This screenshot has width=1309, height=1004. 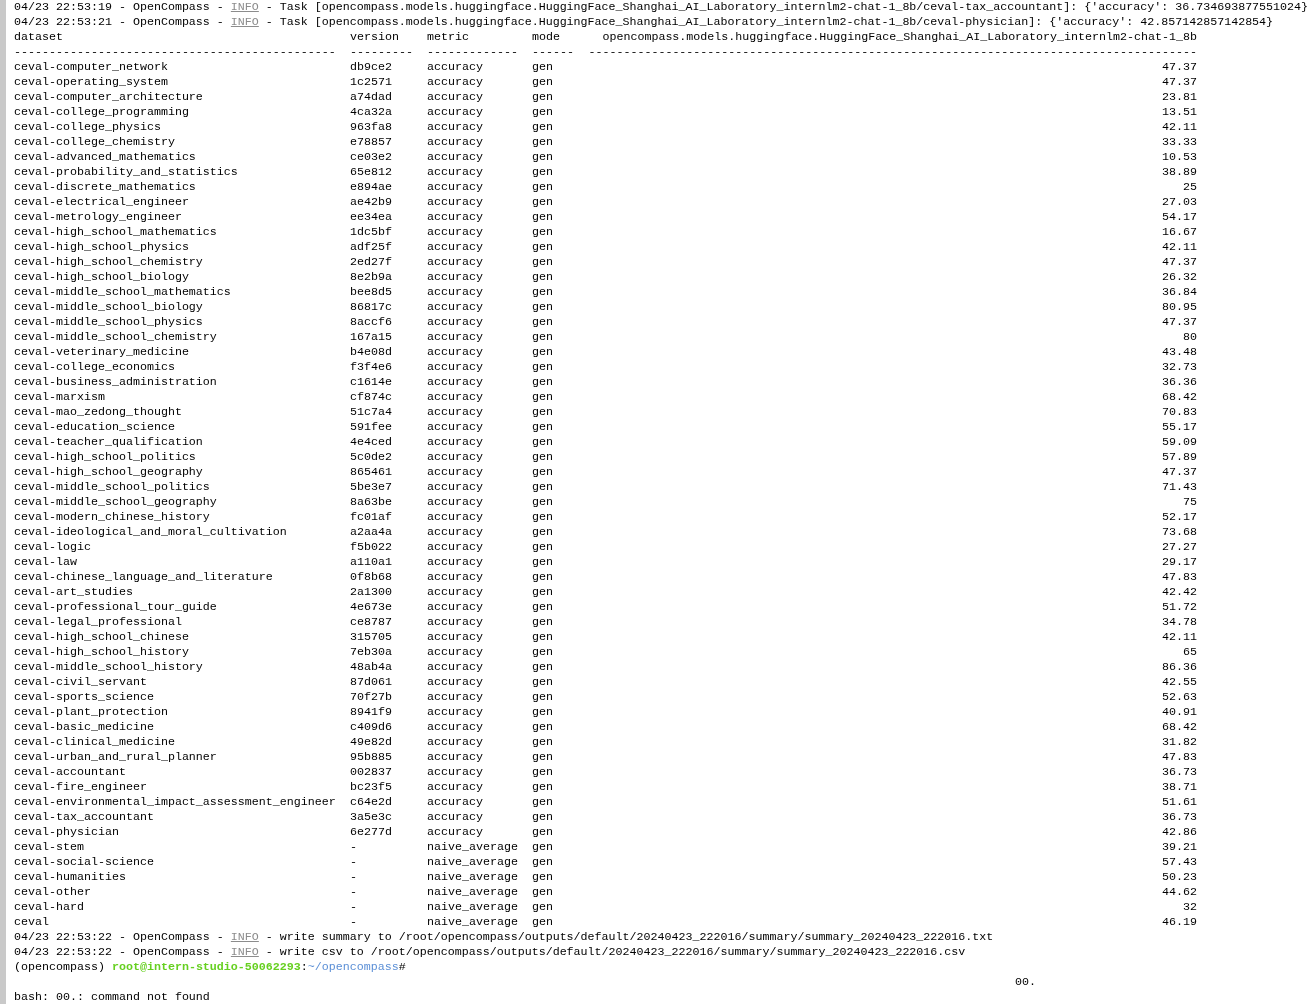 I want to click on table-cell-text: 25, so click(x=1189, y=187).